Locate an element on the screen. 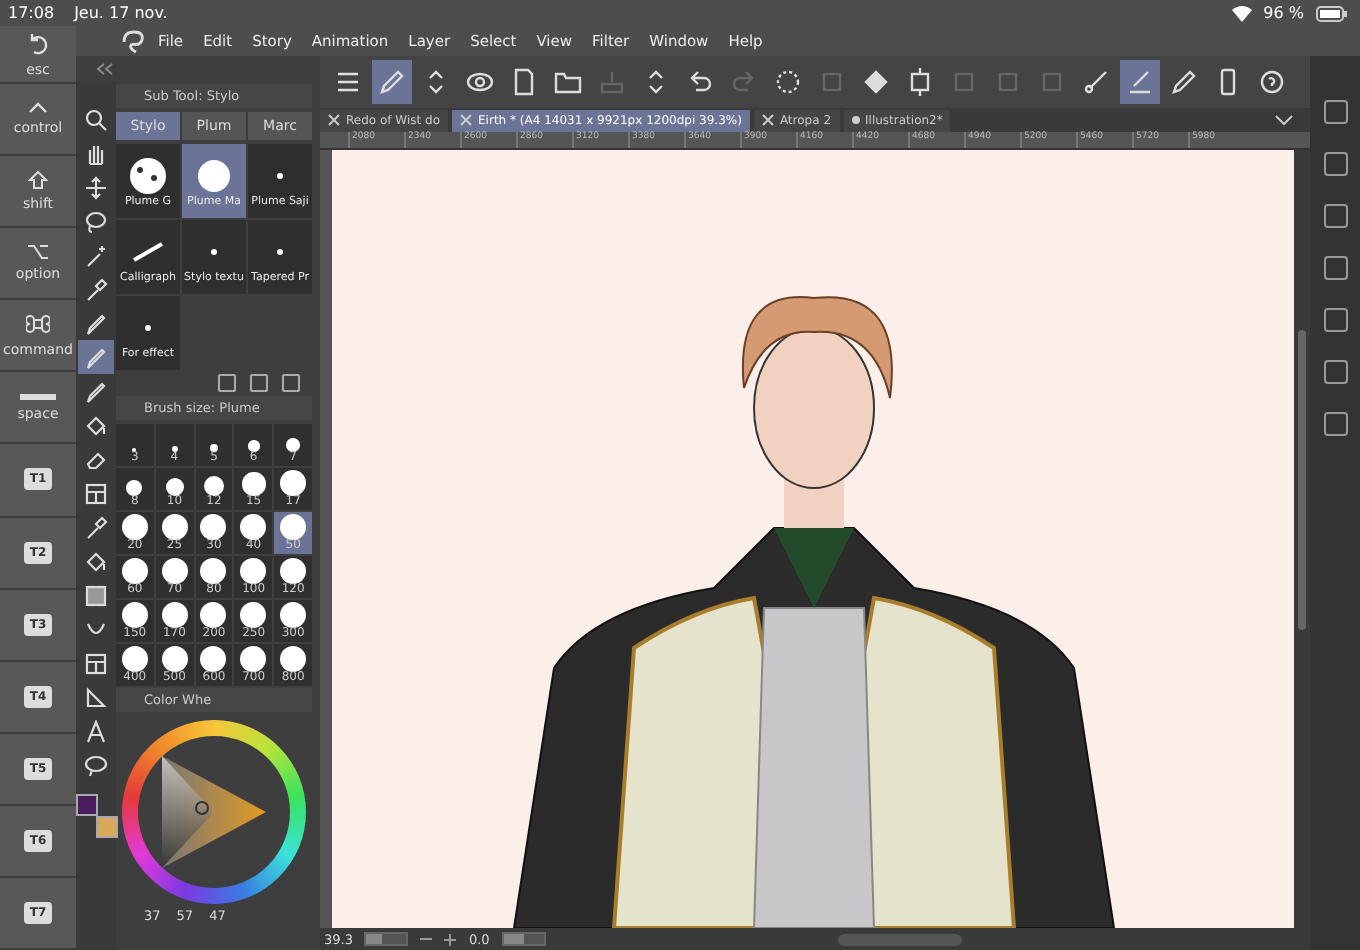 Image resolution: width=1360 pixels, height=950 pixels. pen-toolbar-button is located at coordinates (392, 82).